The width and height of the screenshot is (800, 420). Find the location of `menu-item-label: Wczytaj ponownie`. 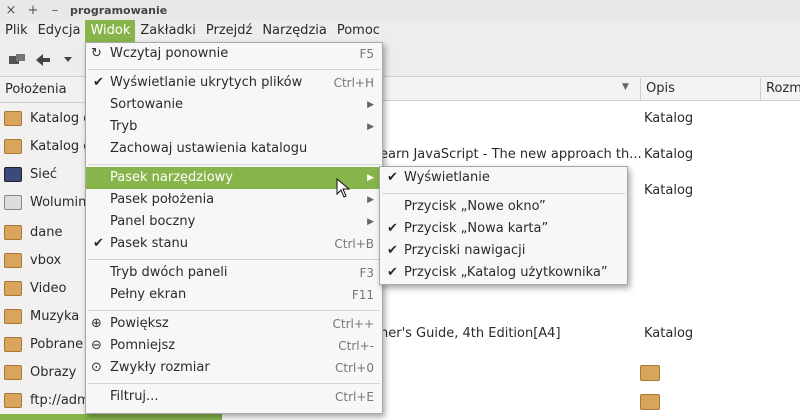

menu-item-label: Wczytaj ponownie is located at coordinates (169, 53).